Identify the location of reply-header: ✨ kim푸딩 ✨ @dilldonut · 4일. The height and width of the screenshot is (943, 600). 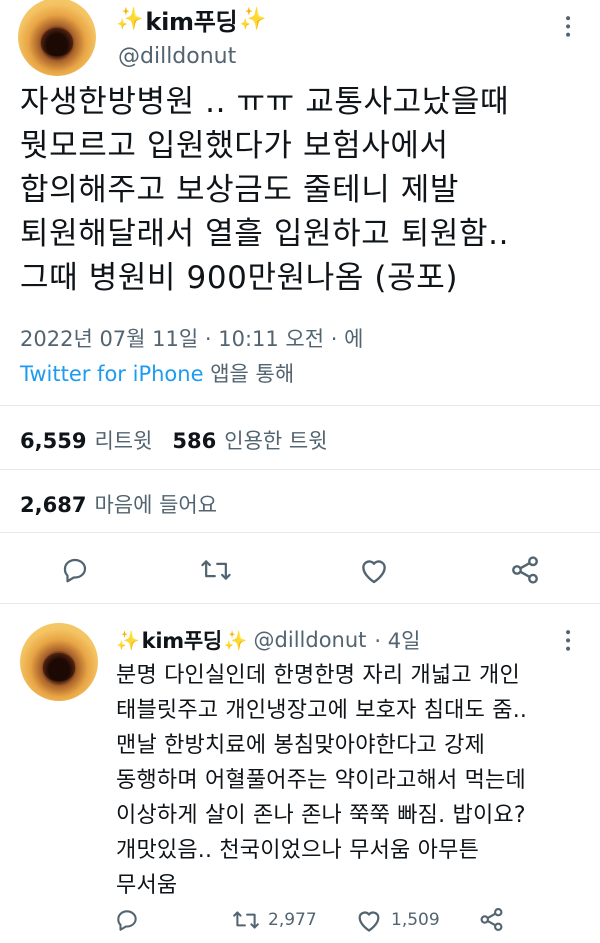
(268, 640).